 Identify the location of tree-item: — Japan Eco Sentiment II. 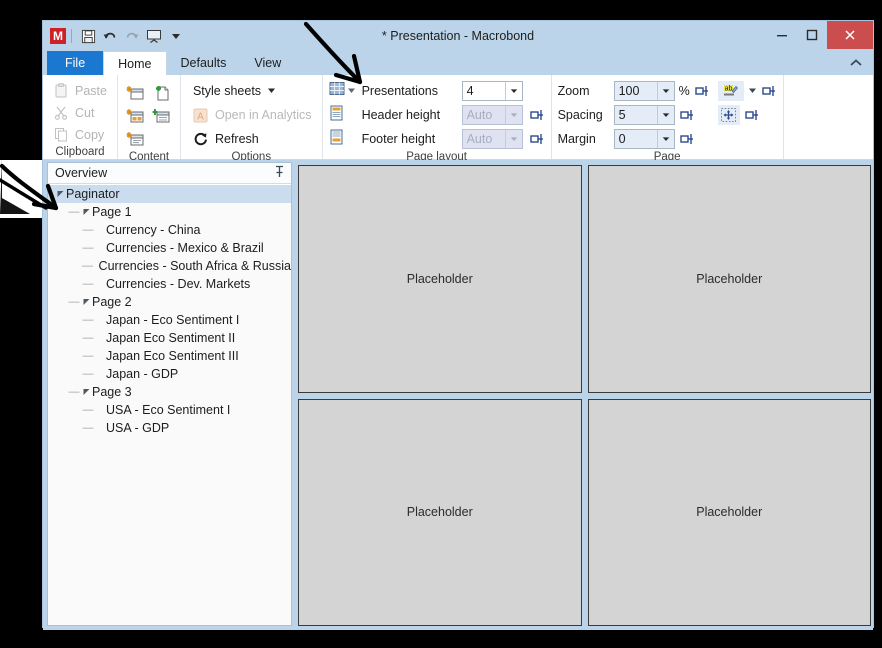
(169, 338).